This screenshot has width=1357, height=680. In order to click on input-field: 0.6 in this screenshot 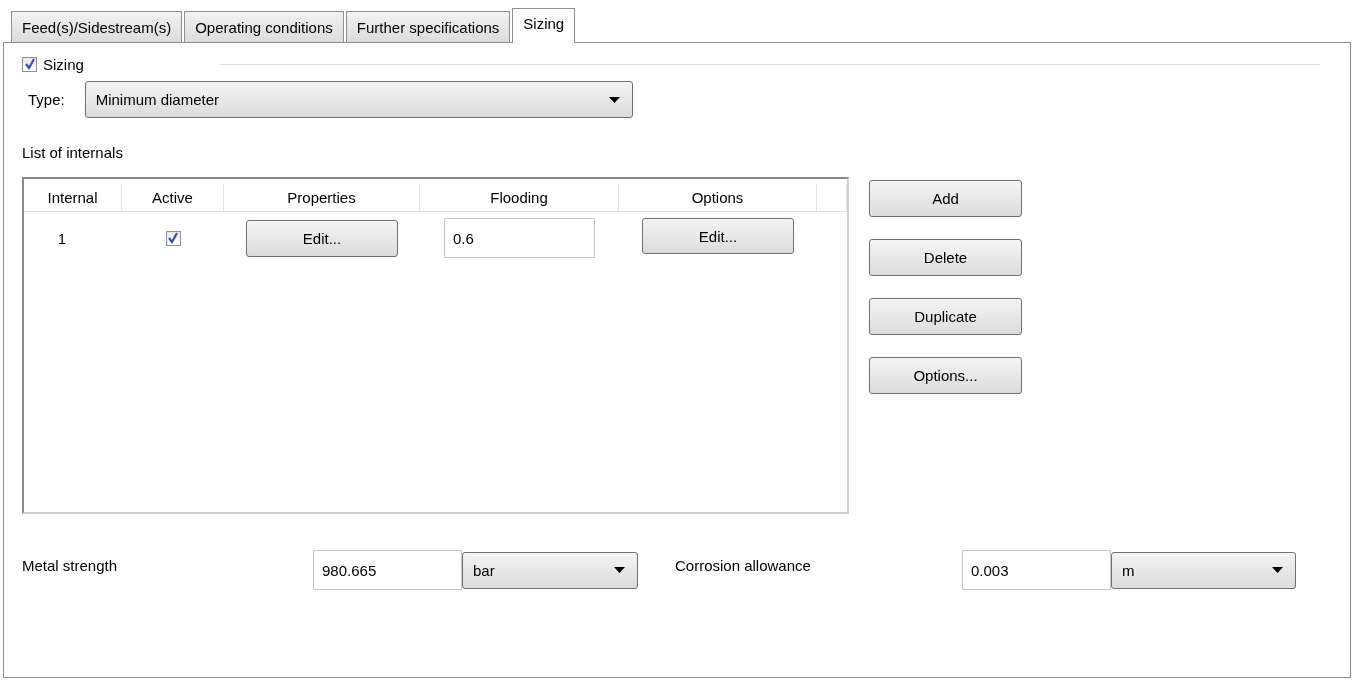, I will do `click(519, 238)`.